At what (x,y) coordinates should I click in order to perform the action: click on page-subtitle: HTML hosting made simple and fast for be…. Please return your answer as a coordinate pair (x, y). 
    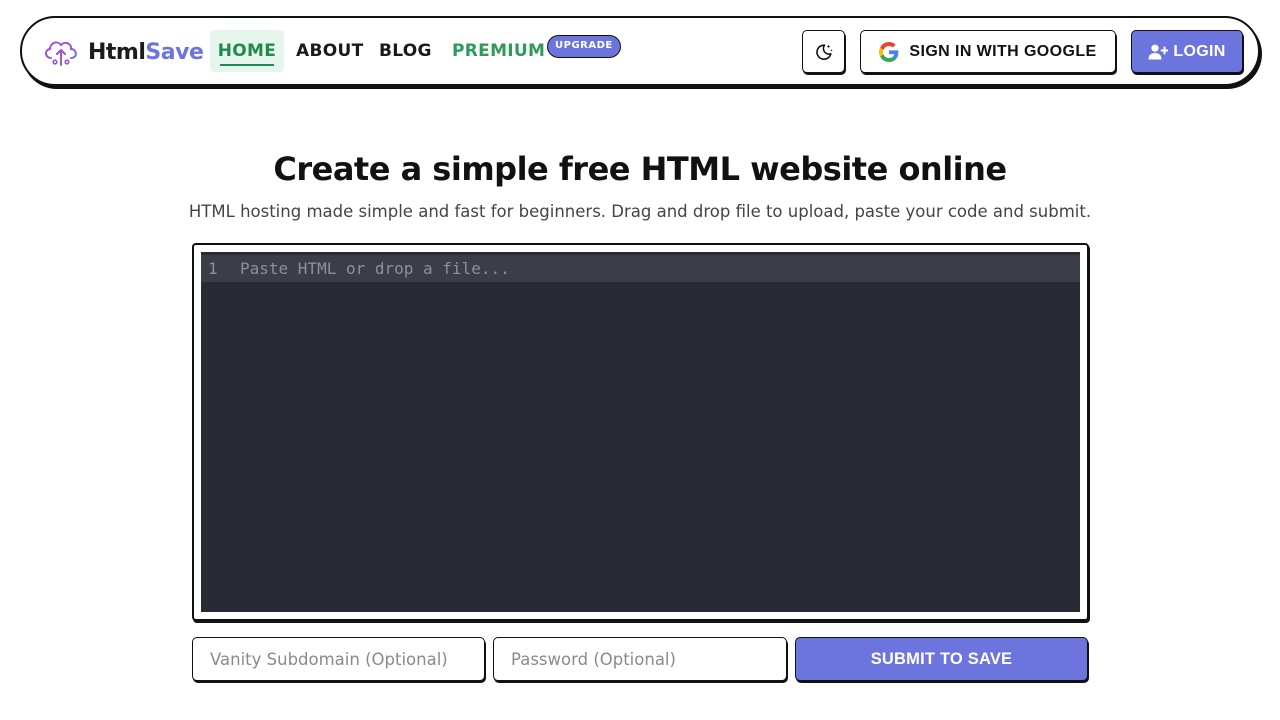
    Looking at the image, I should click on (640, 211).